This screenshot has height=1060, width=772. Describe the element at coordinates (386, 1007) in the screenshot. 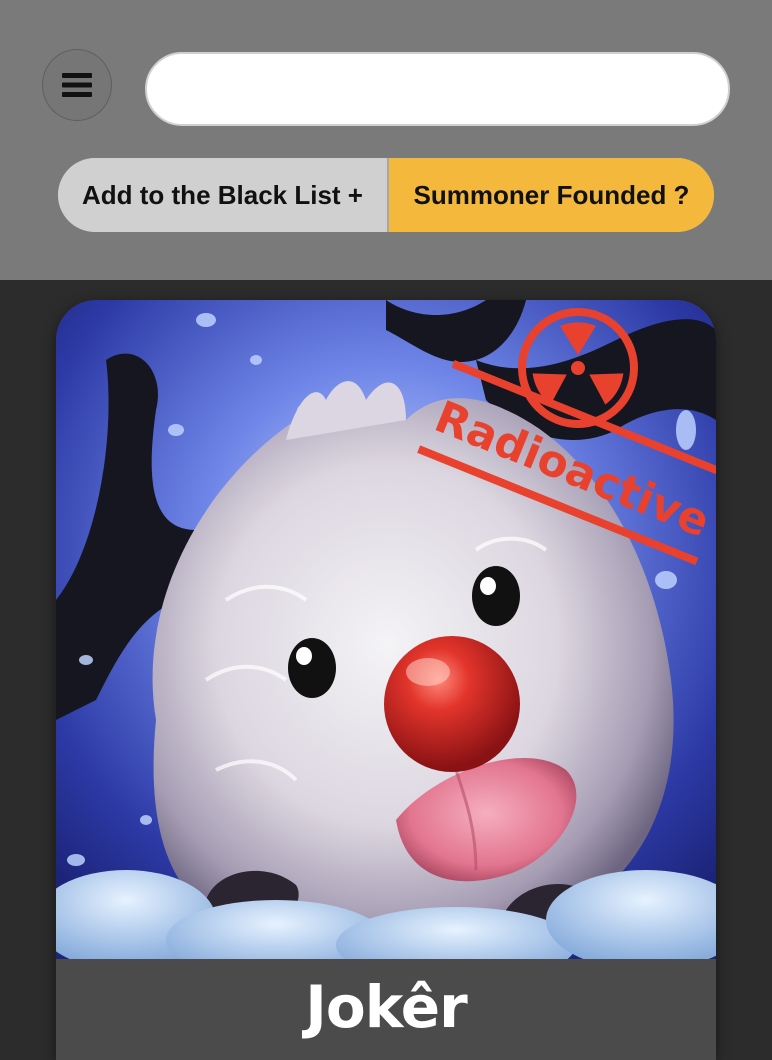

I see `summoner-name: Jokêr` at that location.